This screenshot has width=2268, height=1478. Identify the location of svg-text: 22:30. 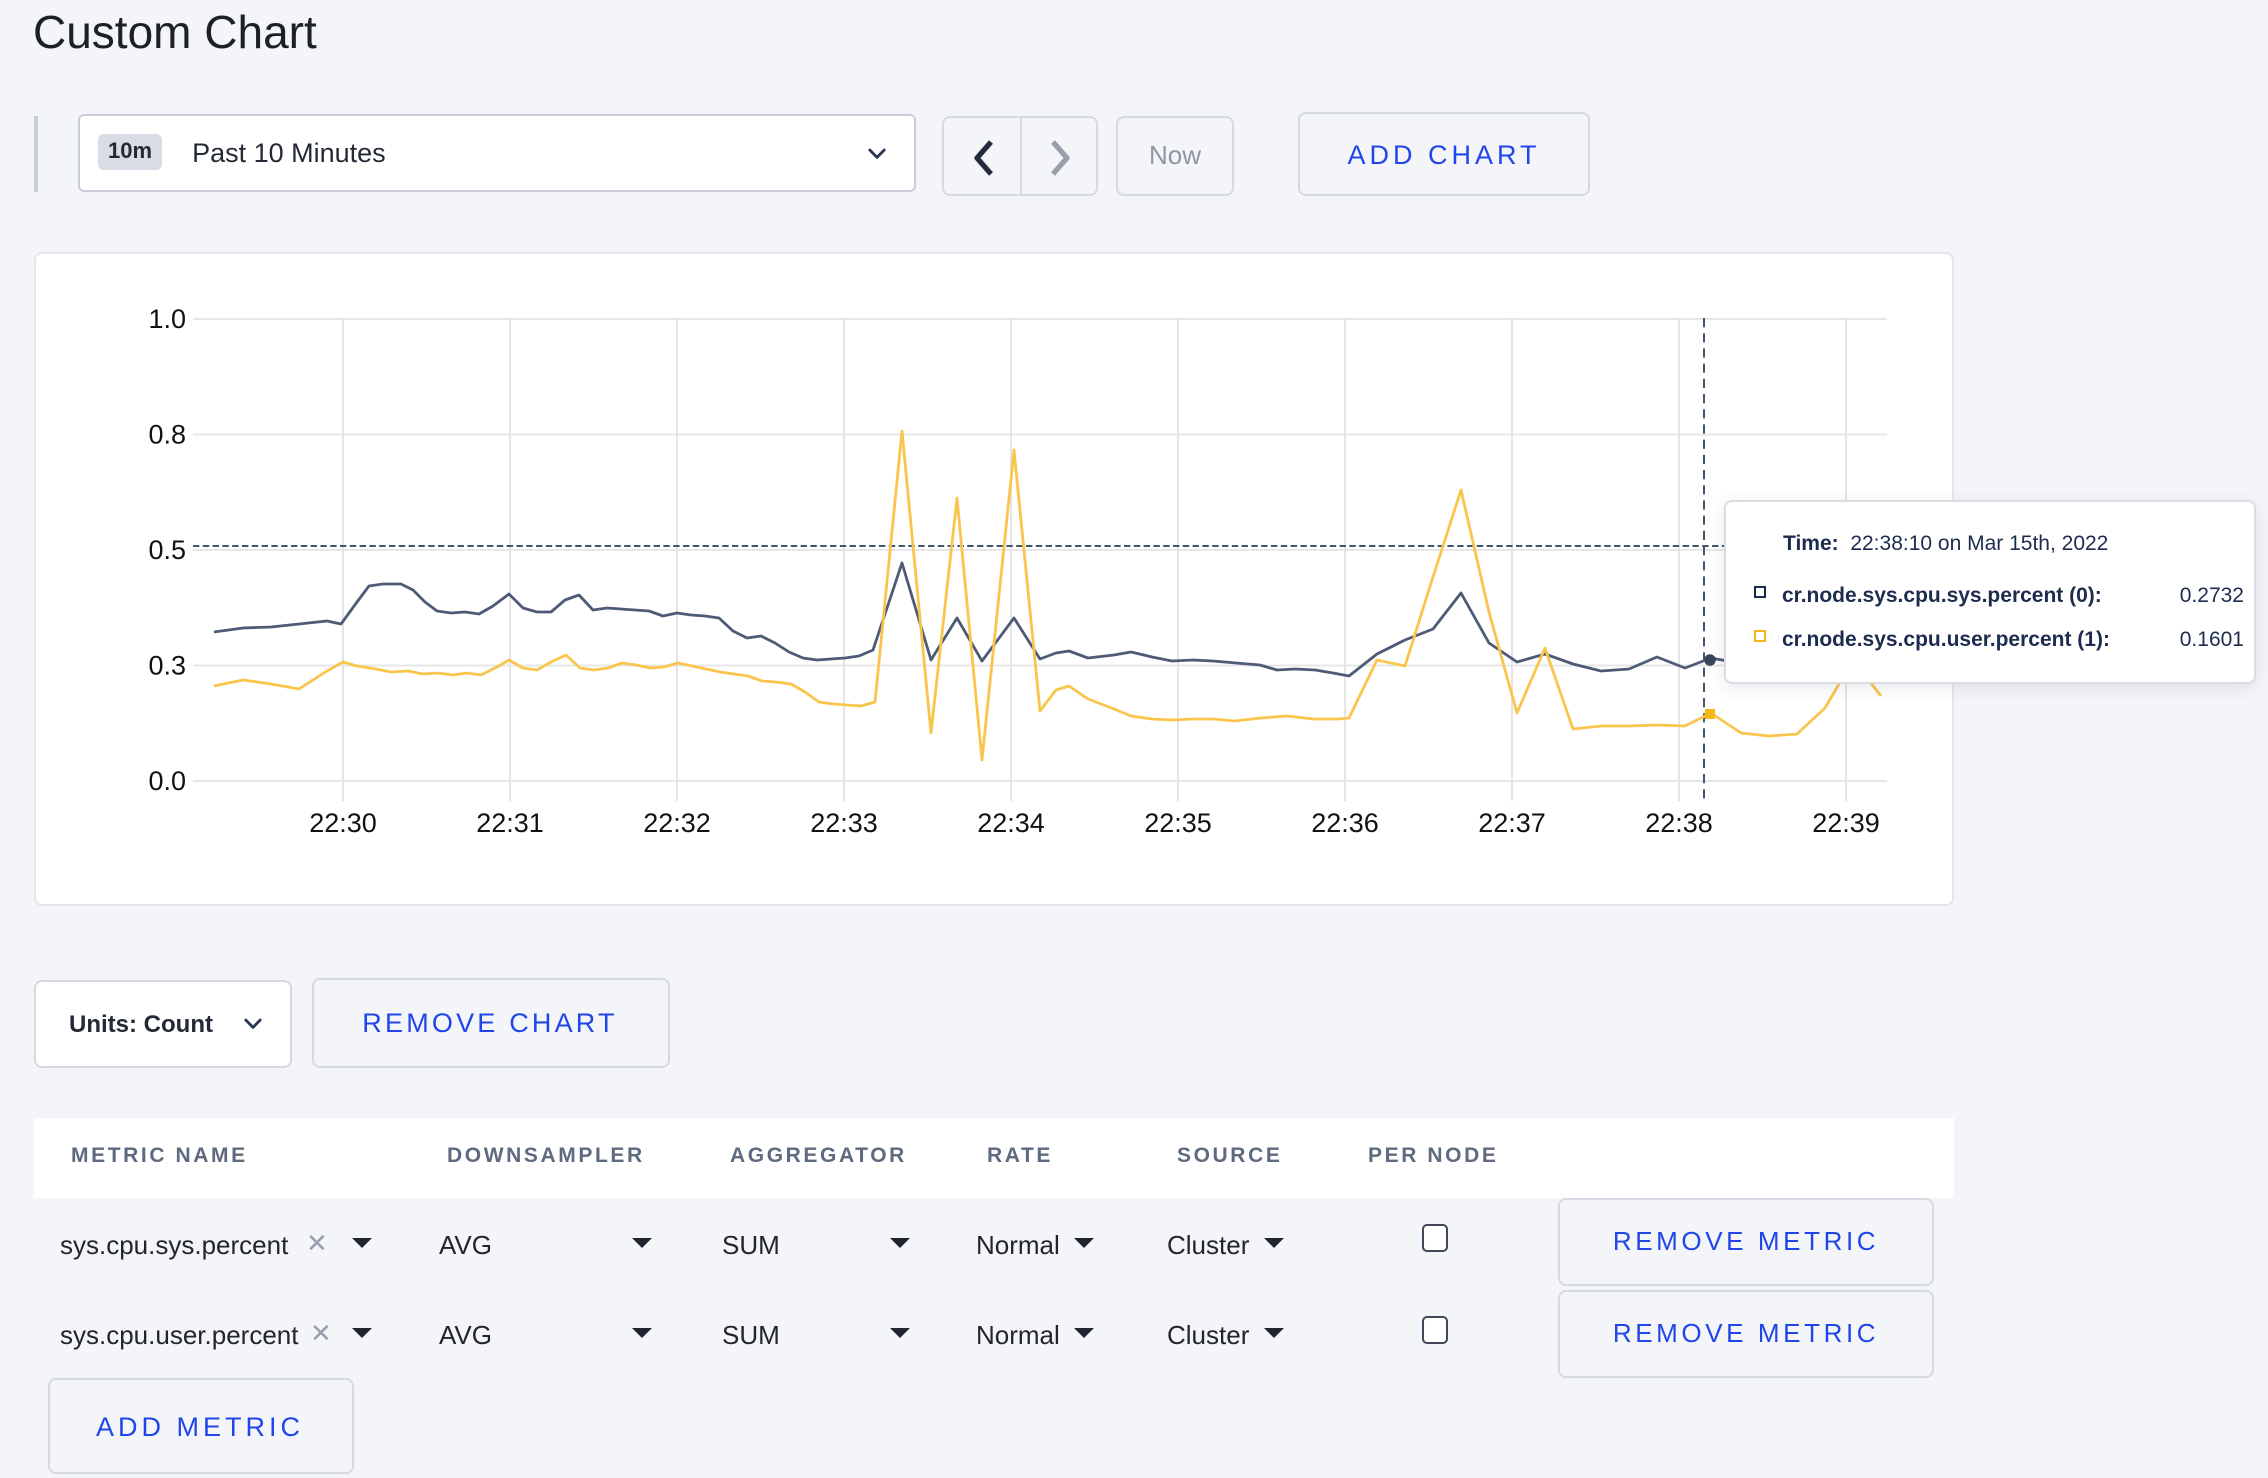
(342, 823).